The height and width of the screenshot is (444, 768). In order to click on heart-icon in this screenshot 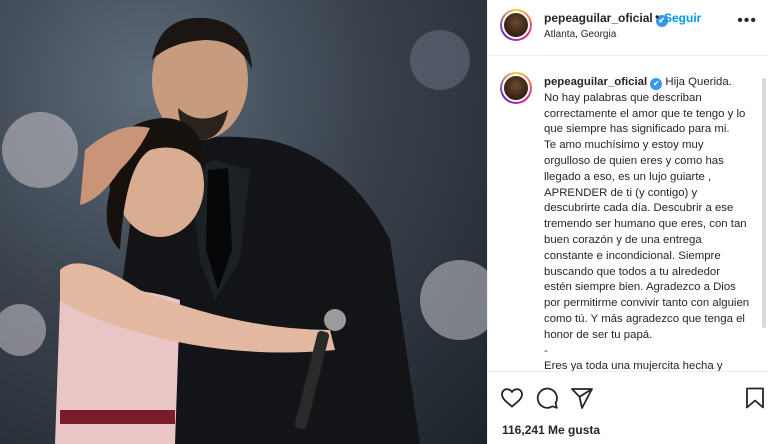, I will do `click(512, 398)`.